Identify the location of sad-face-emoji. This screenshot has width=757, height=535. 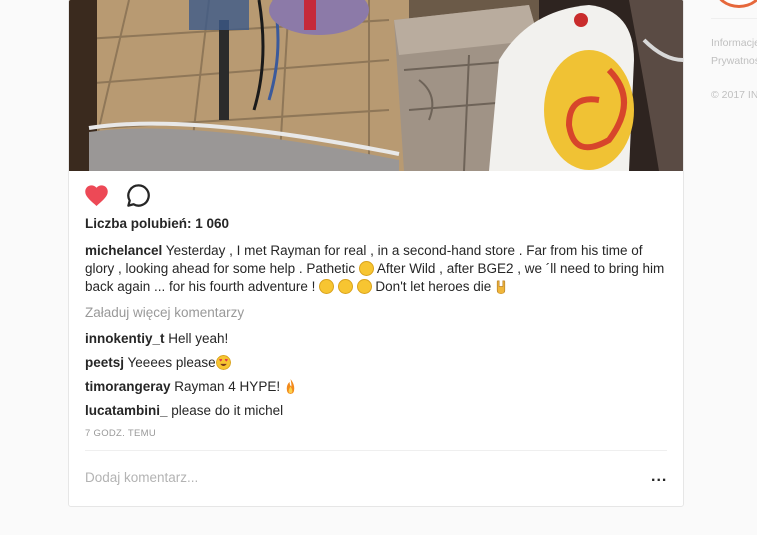
(366, 268).